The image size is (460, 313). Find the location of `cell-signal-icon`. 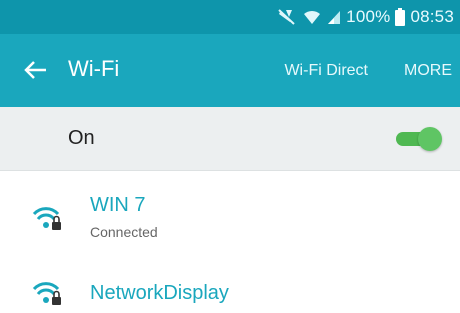

cell-signal-icon is located at coordinates (334, 17).